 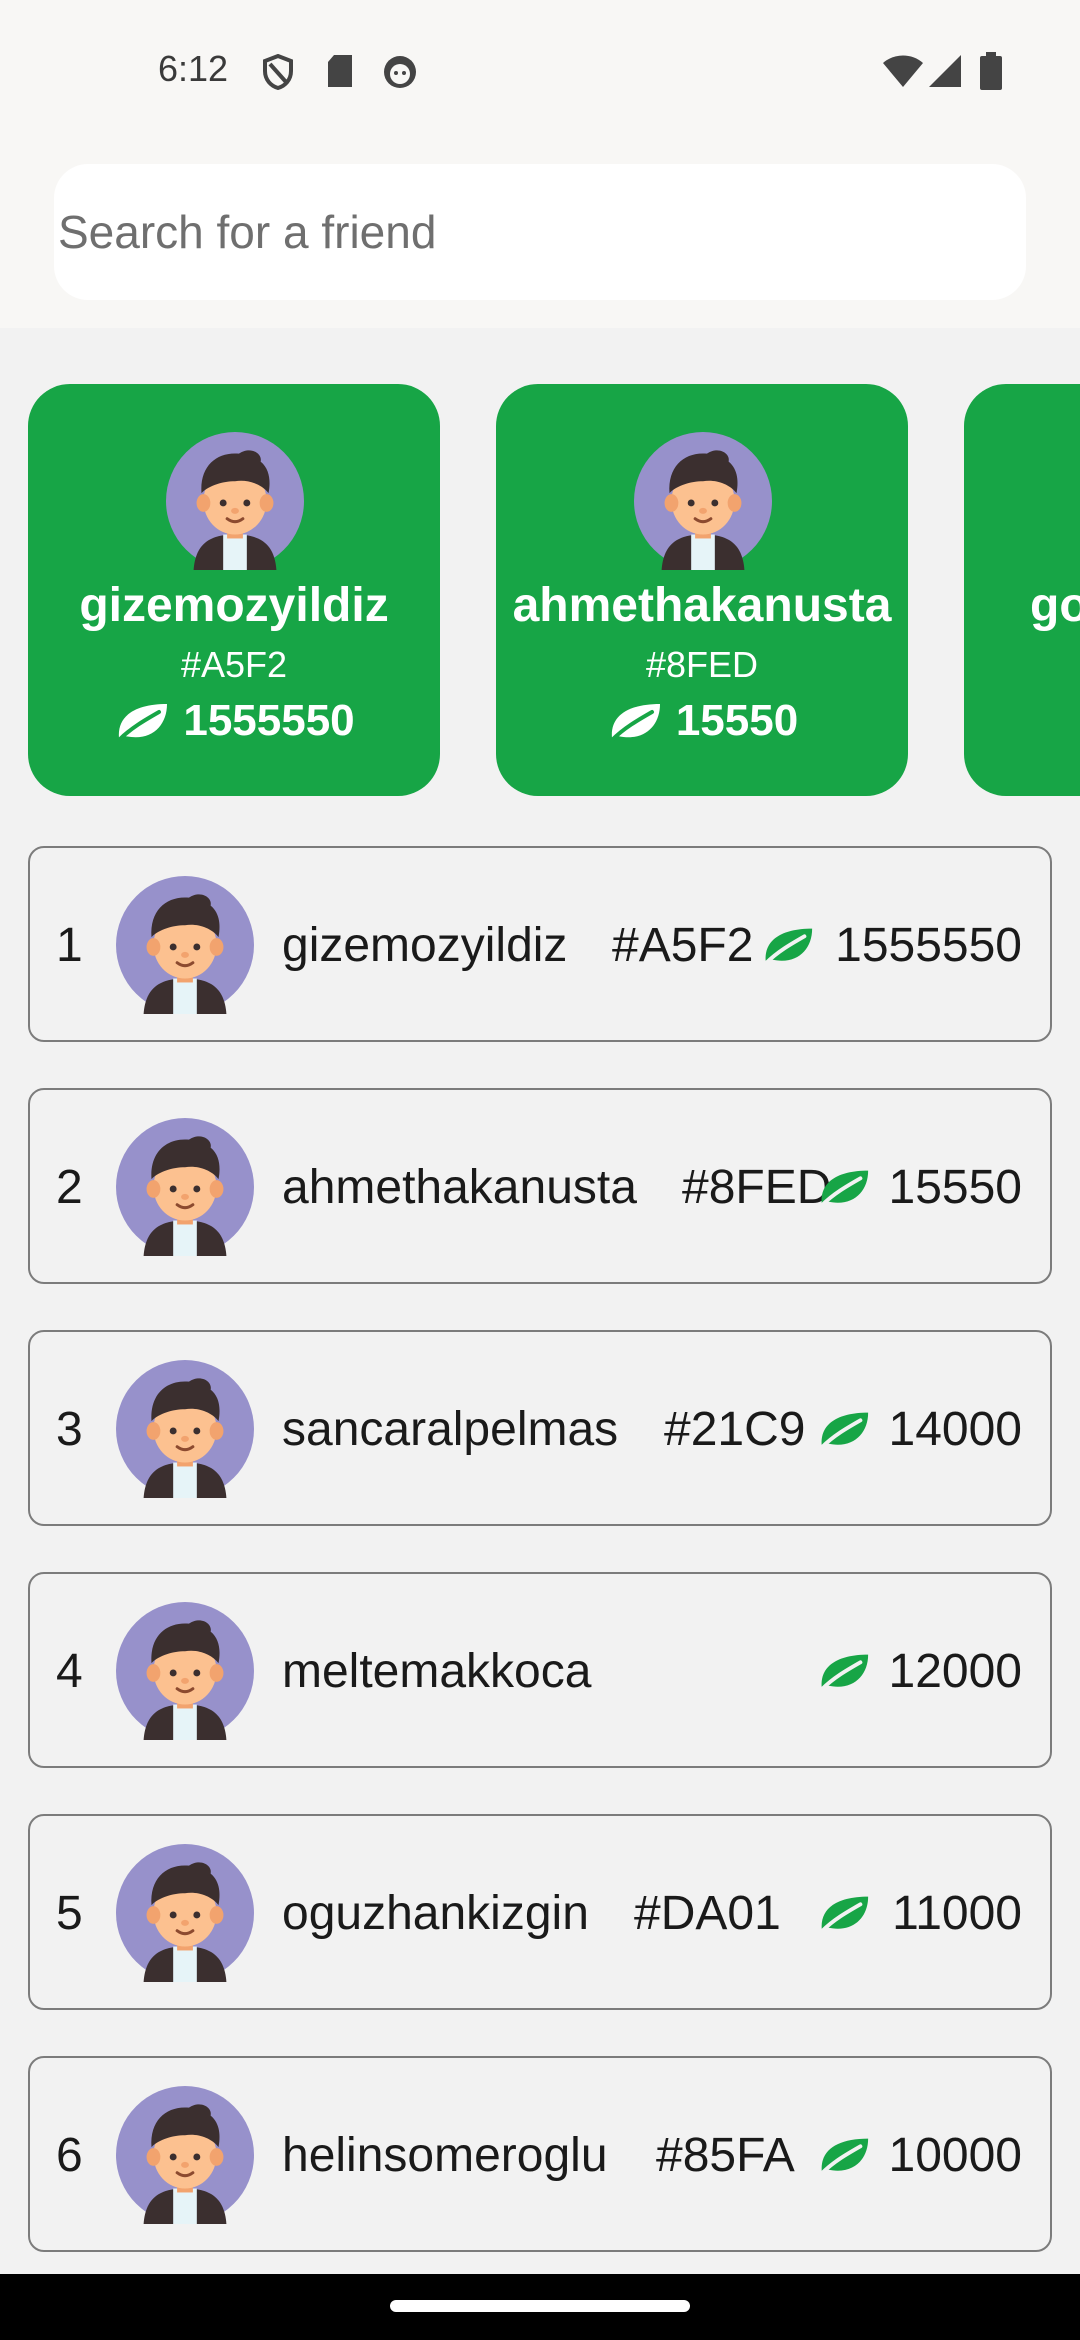 What do you see at coordinates (540, 70) in the screenshot?
I see `status-bar: 6:12` at bounding box center [540, 70].